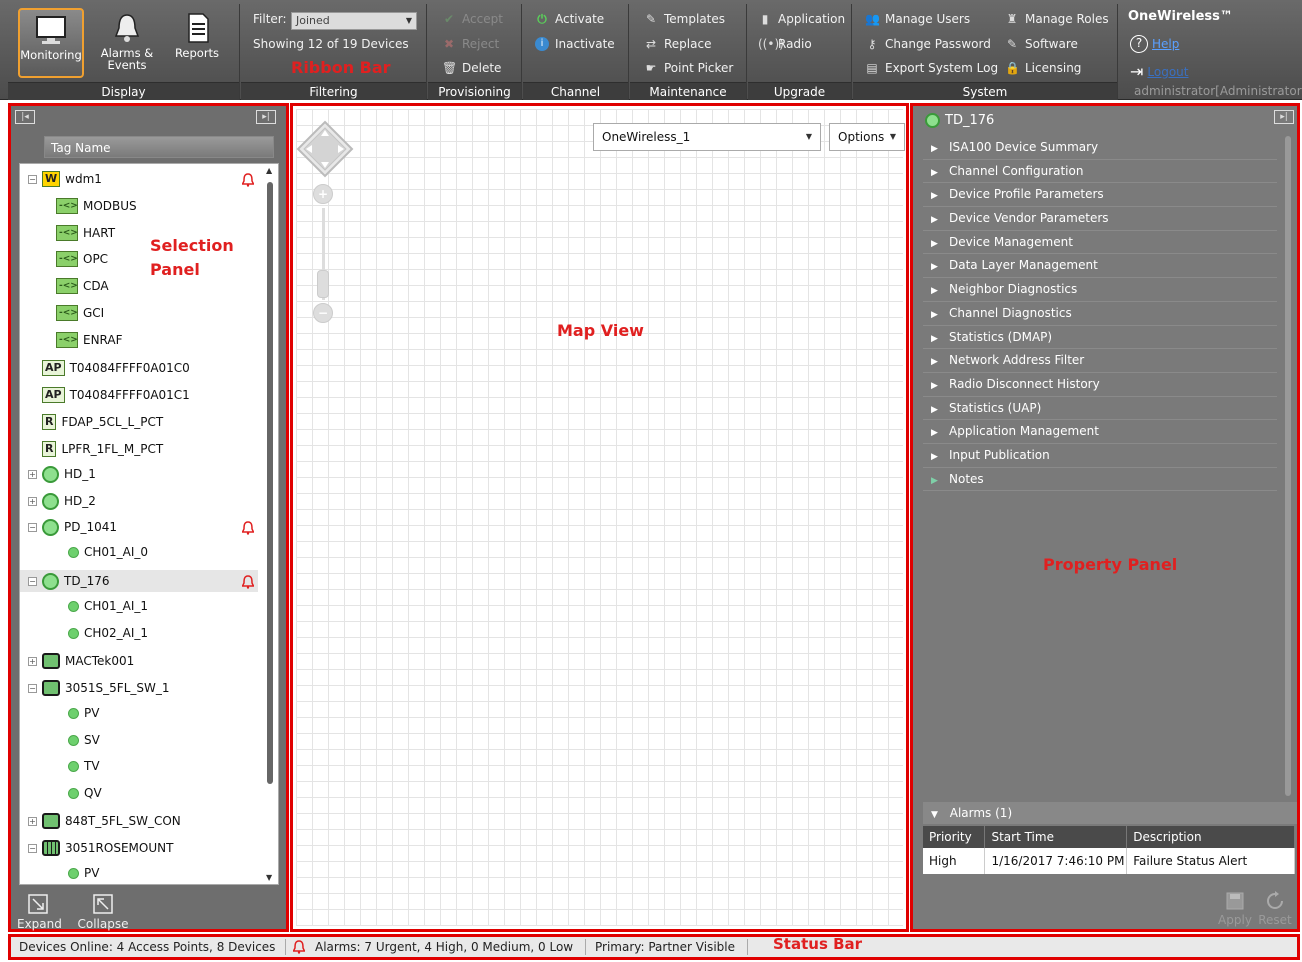  I want to click on manage-roles-button: ♜ Manage Roles, so click(1057, 19).